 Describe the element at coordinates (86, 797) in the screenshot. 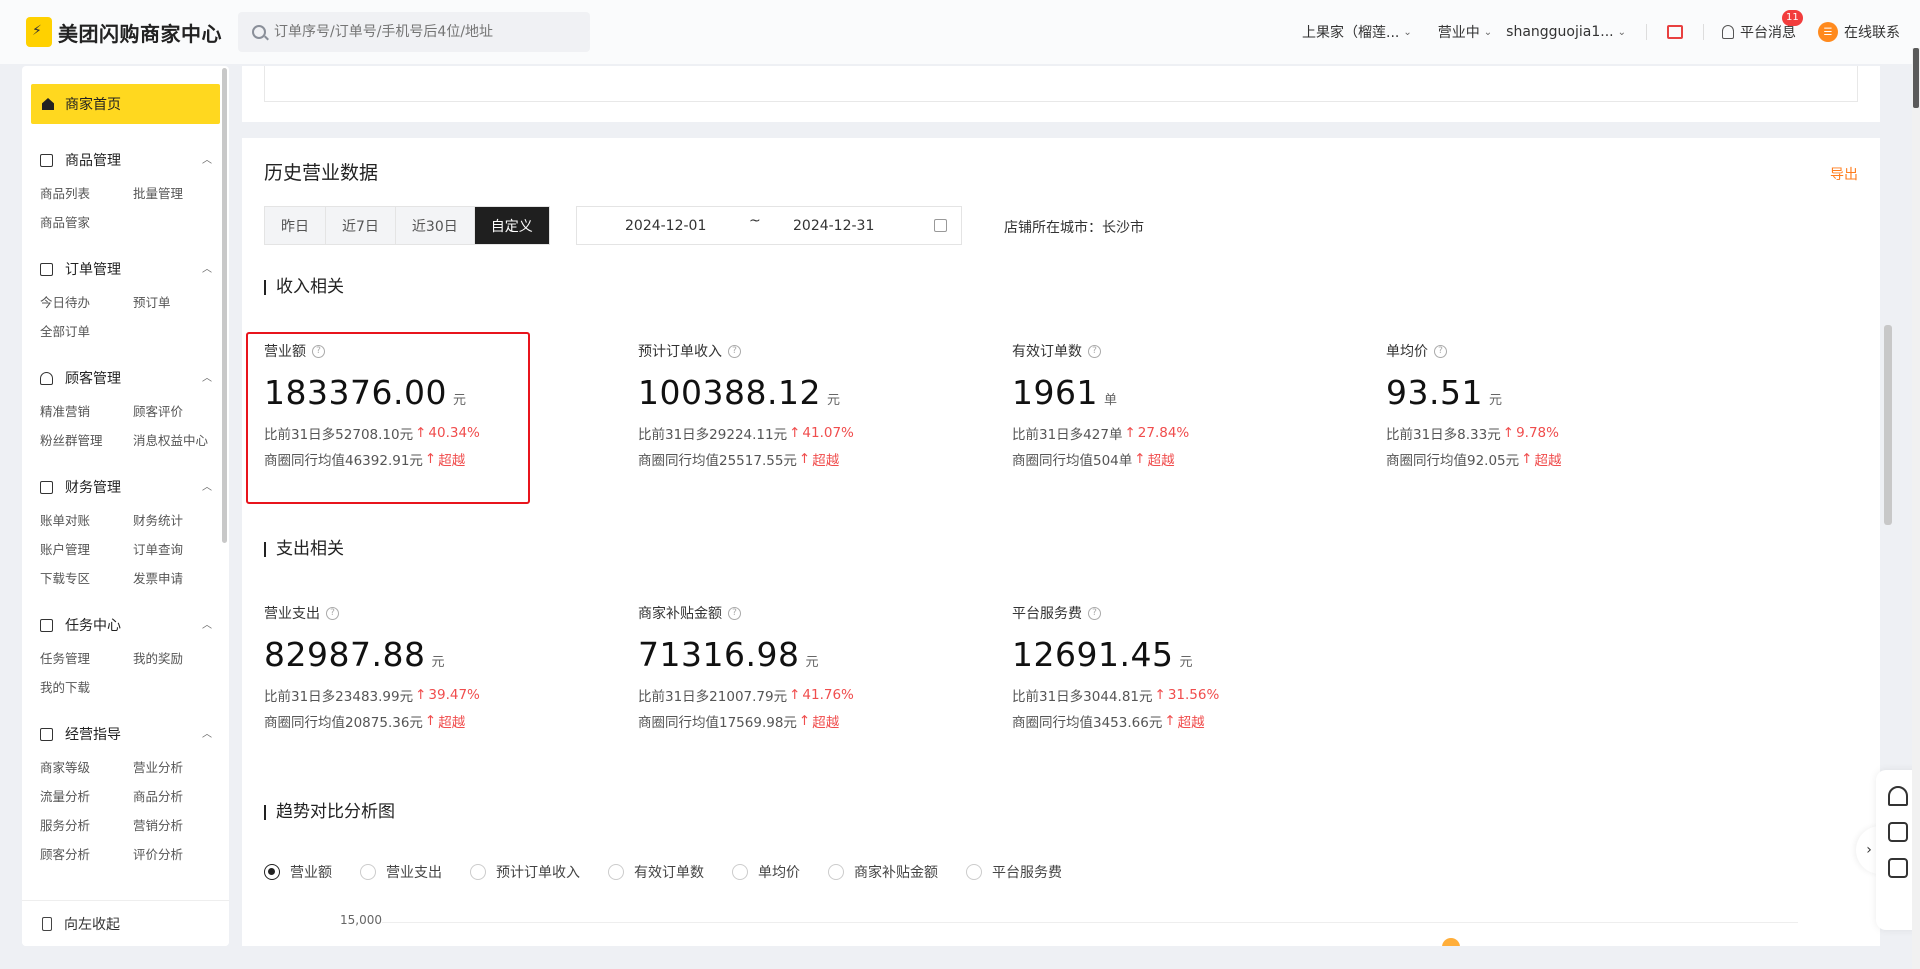

I see `sidebar-item: 流量分析` at that location.